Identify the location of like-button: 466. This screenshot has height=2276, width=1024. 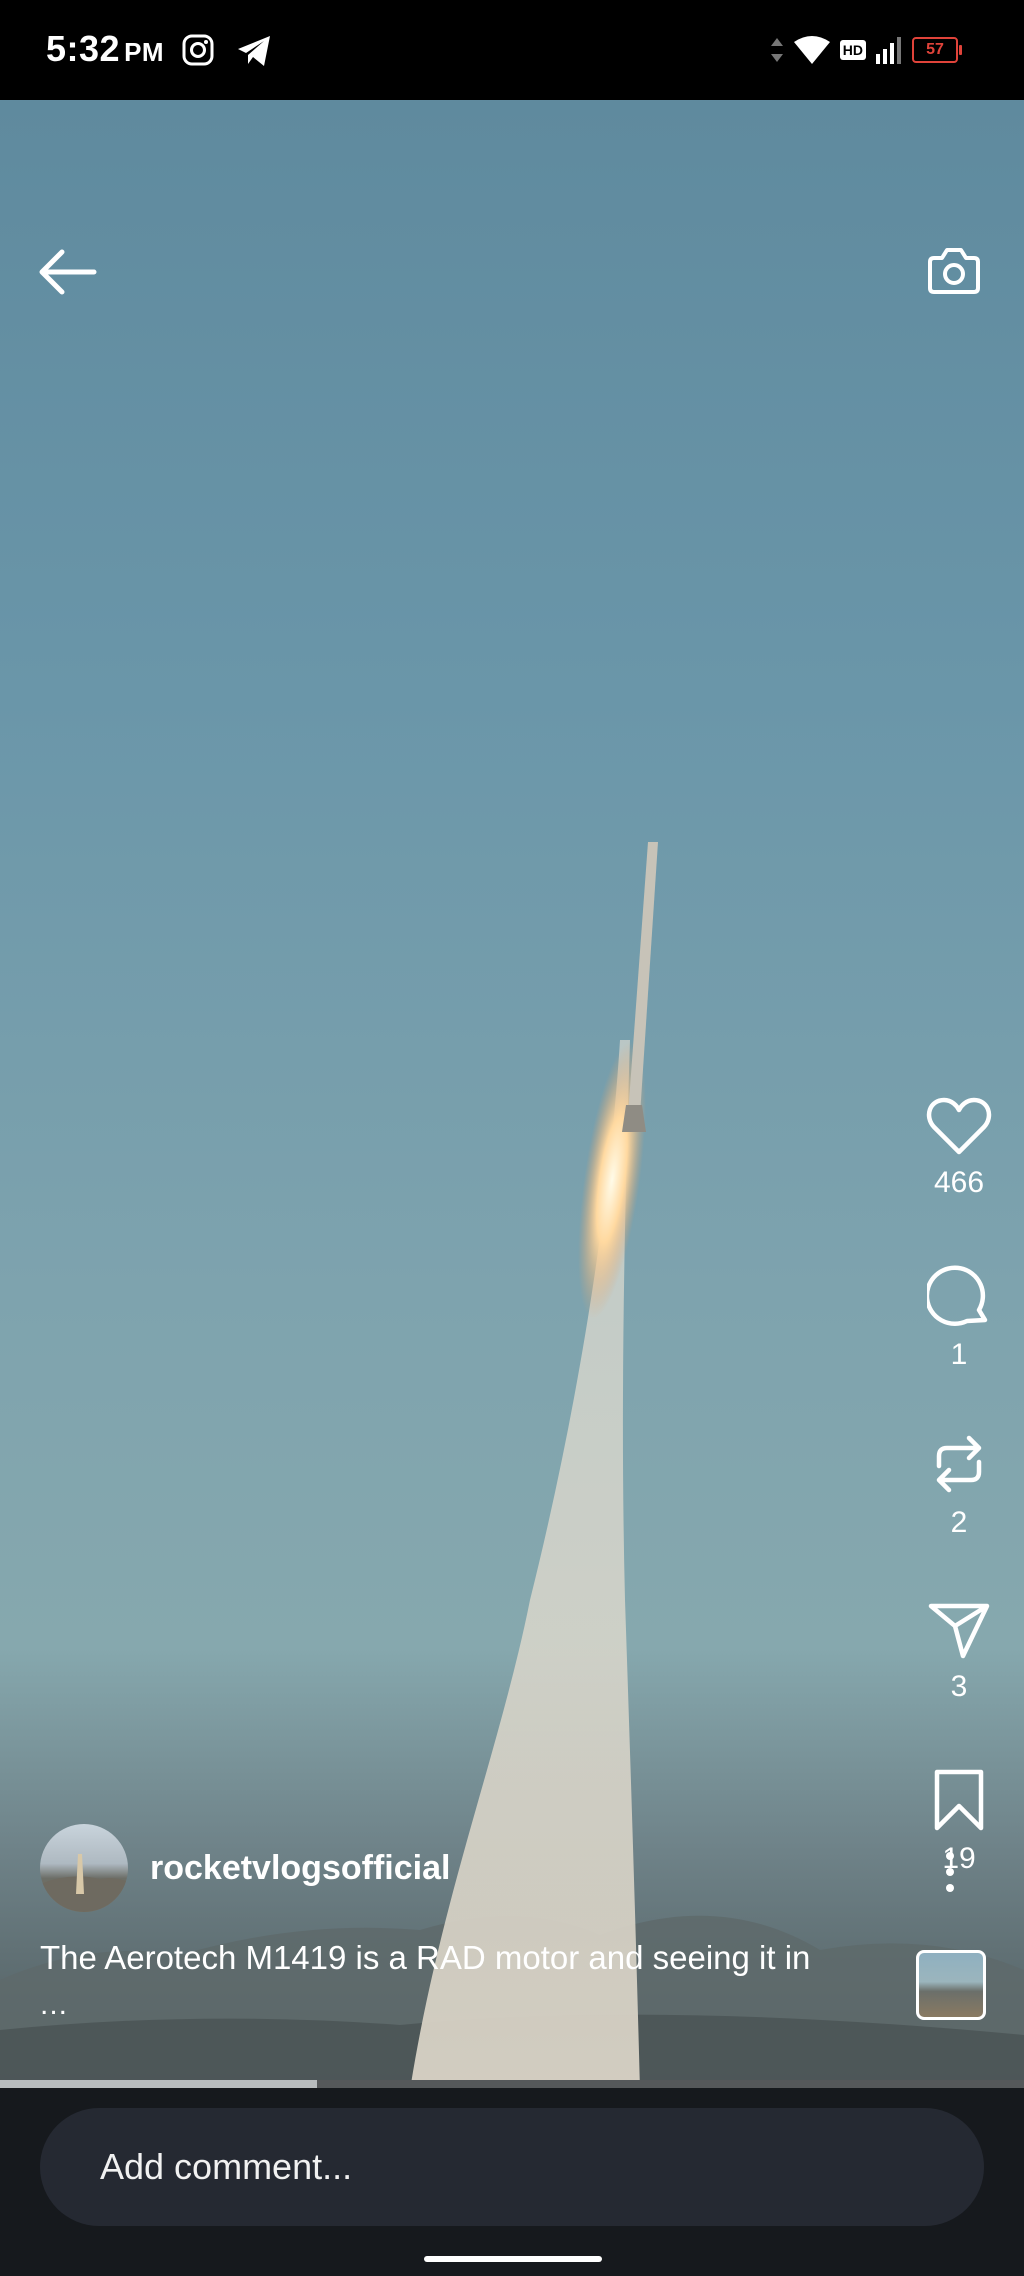
(959, 1148).